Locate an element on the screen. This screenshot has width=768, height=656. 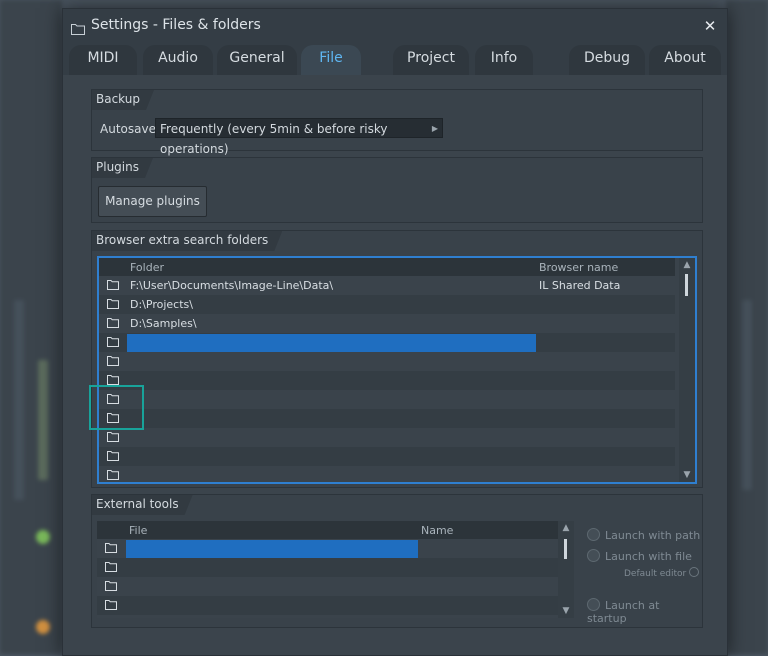
default-editor-option: Default editor is located at coordinates (662, 573).